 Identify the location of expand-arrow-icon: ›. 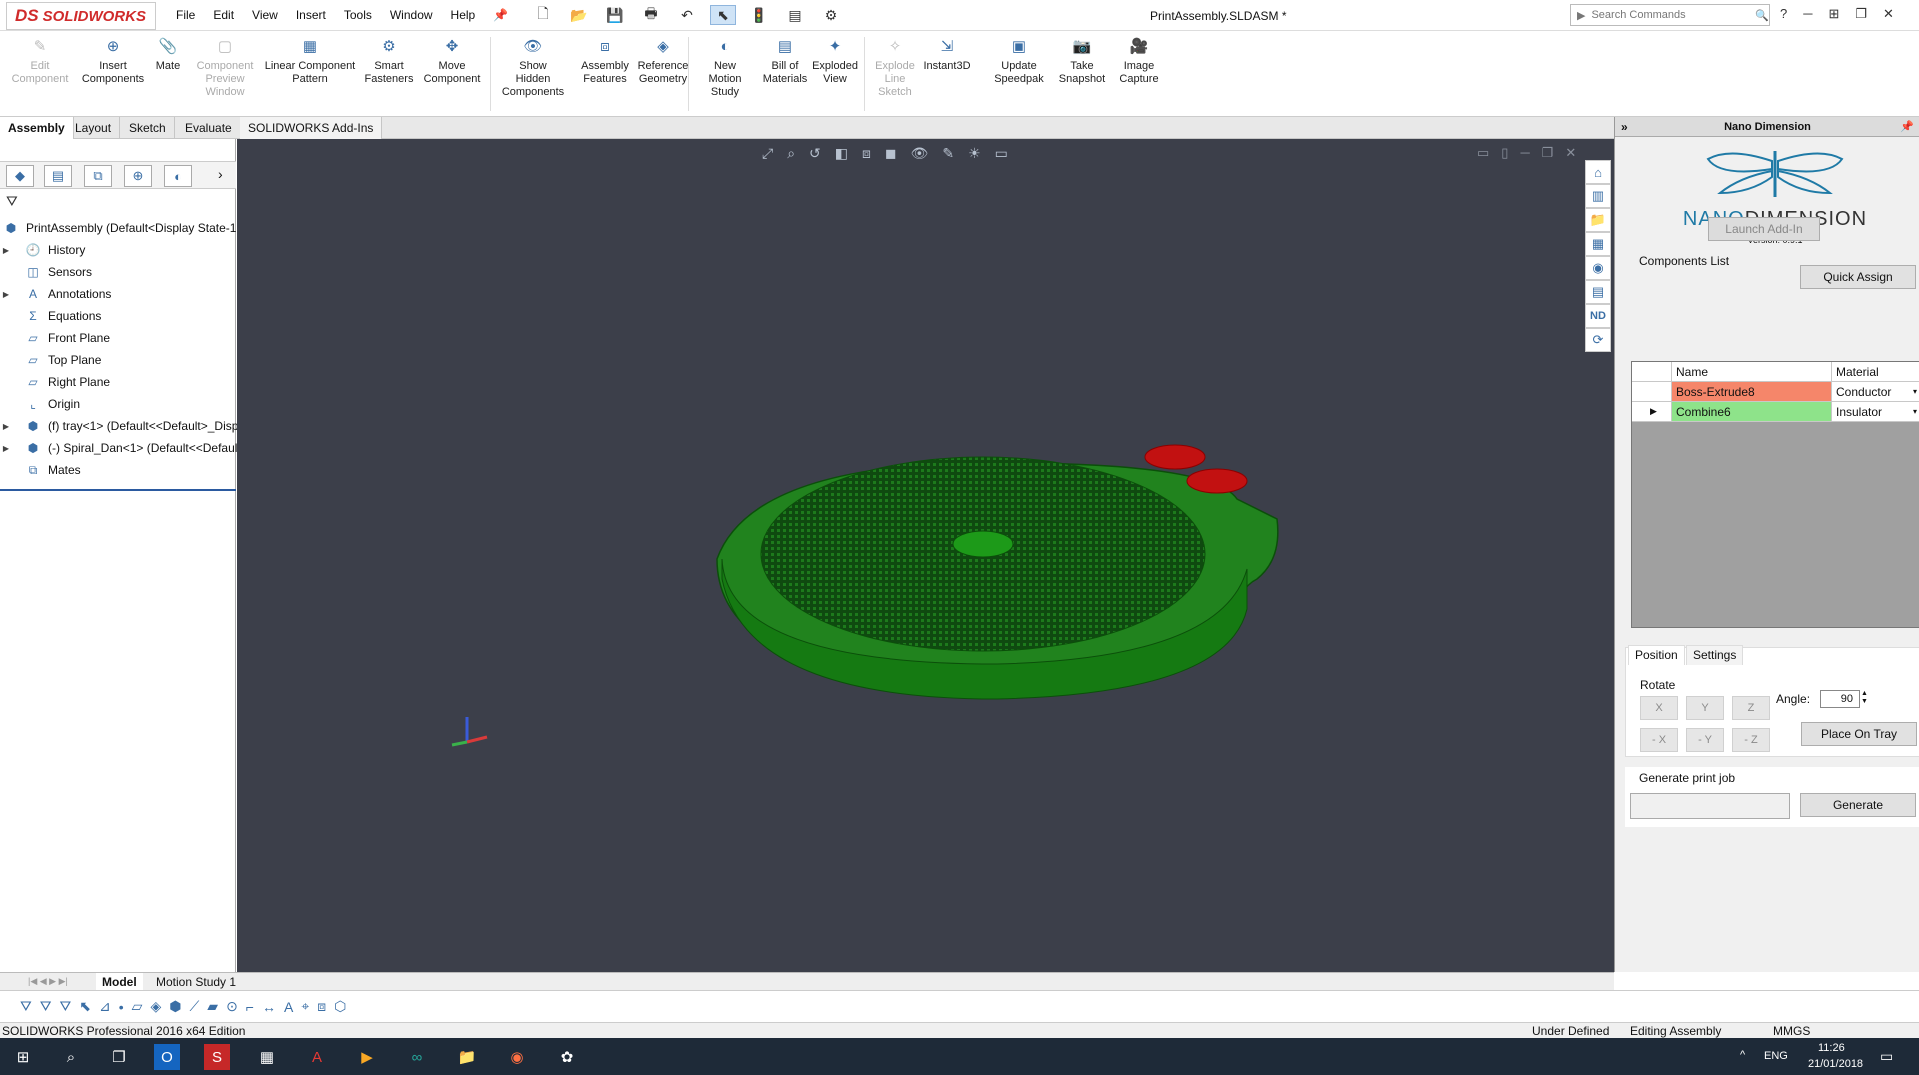
(220, 174).